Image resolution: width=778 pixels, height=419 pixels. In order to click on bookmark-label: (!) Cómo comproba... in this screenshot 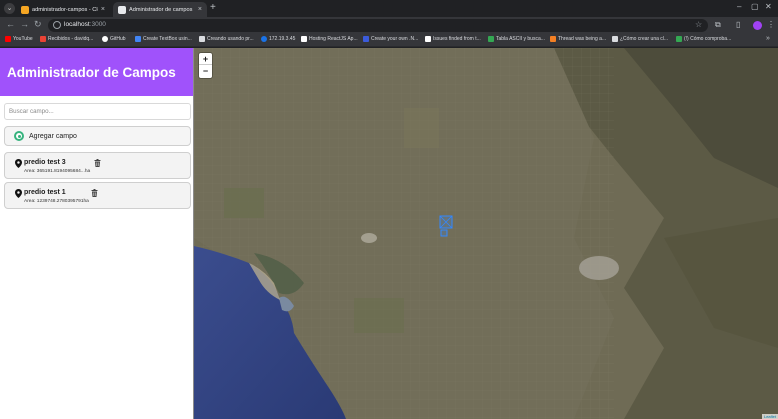, I will do `click(708, 39)`.